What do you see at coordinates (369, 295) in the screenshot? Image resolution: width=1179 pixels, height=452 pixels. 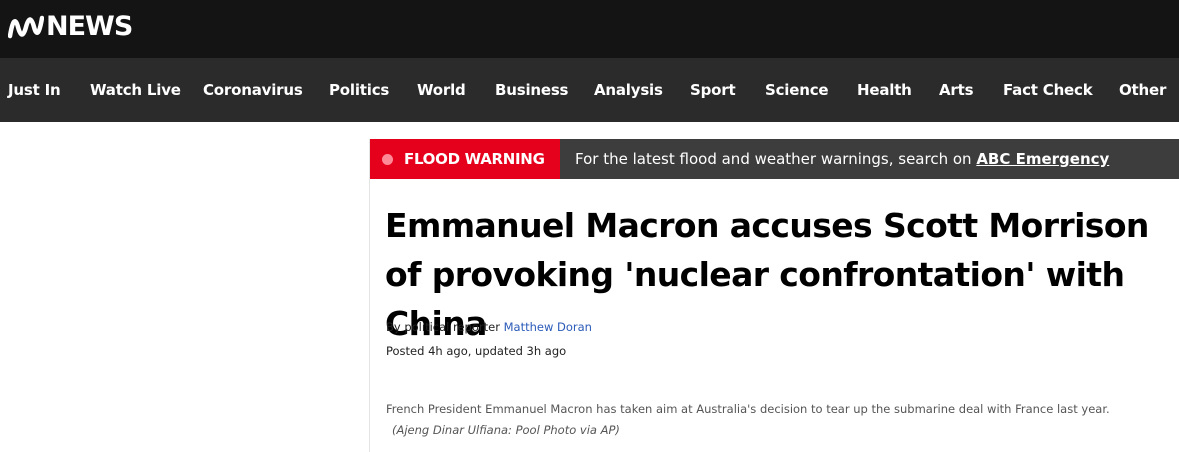 I see `column-divider` at bounding box center [369, 295].